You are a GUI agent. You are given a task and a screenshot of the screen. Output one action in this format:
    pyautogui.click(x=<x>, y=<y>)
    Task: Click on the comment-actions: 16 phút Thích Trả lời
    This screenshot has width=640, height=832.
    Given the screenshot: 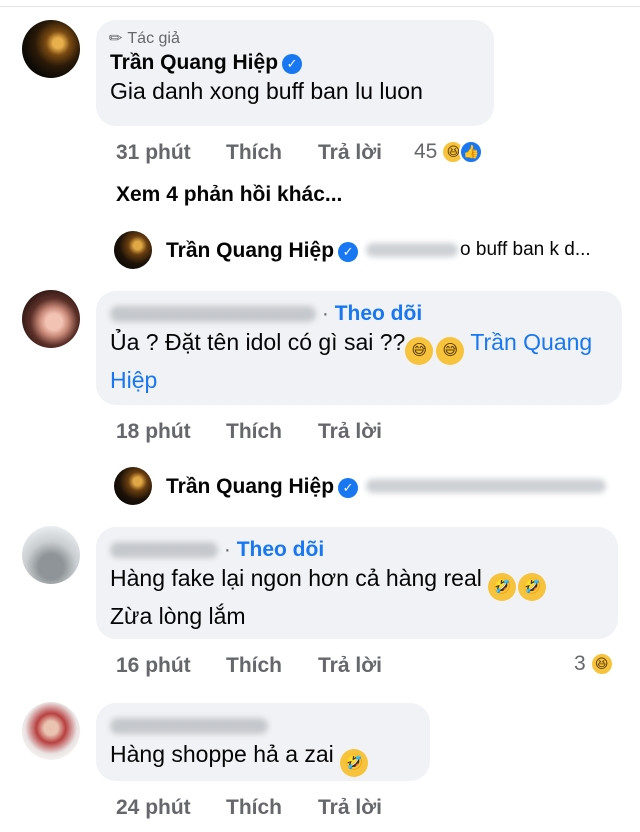 What is the action you would take?
    pyautogui.click(x=249, y=666)
    